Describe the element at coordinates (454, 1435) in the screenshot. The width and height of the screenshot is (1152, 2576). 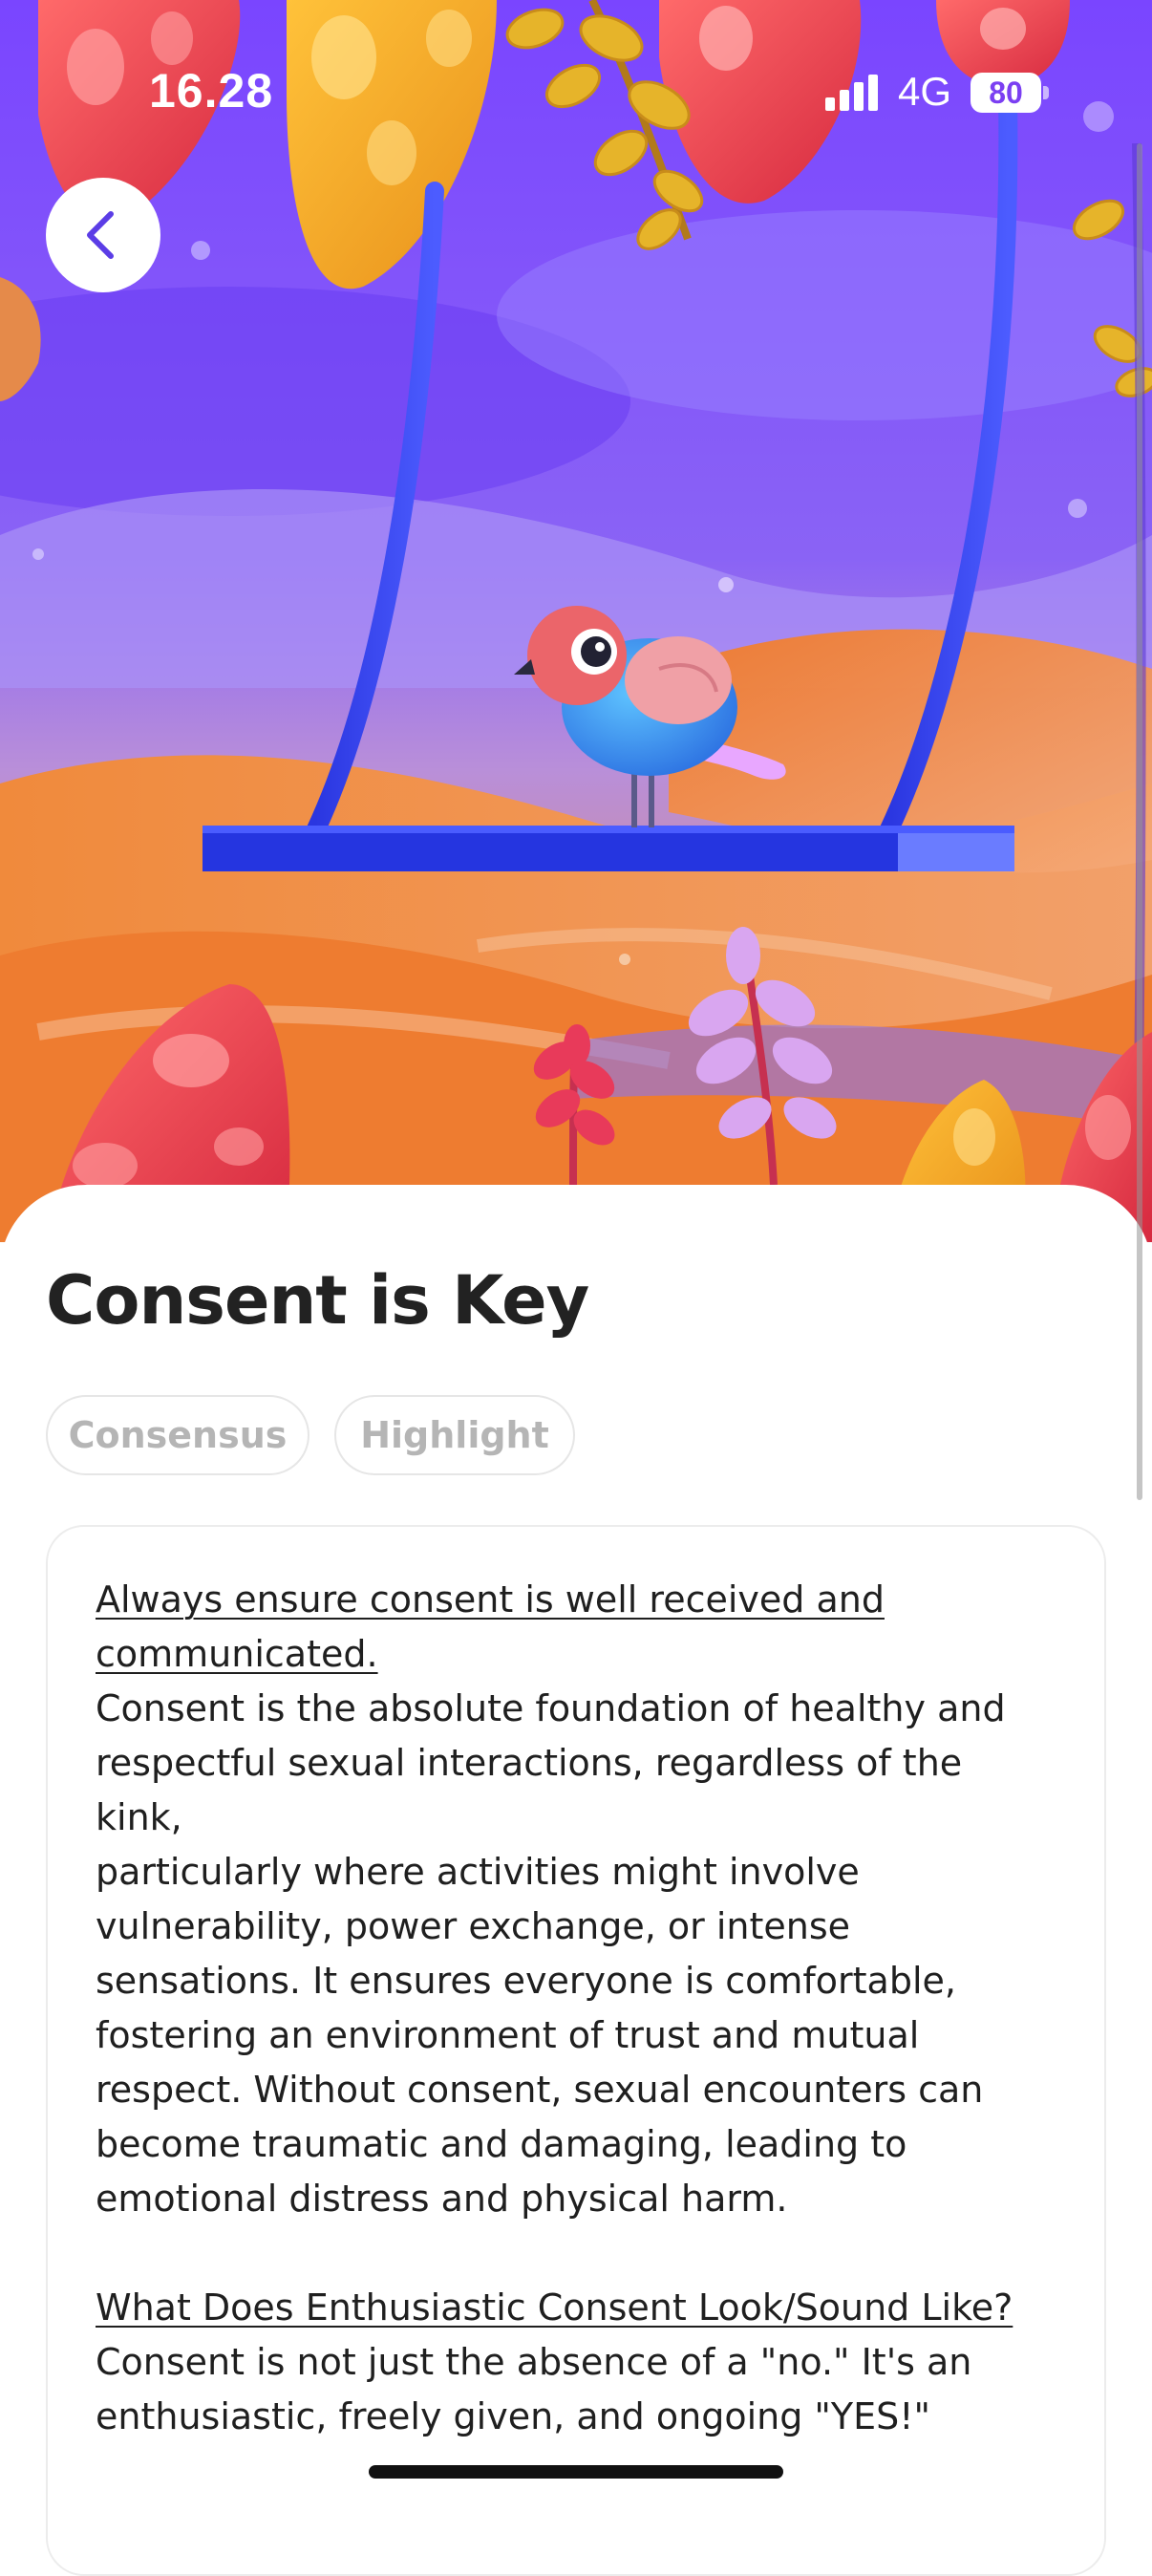
I see `tag-highlight: Highlight` at that location.